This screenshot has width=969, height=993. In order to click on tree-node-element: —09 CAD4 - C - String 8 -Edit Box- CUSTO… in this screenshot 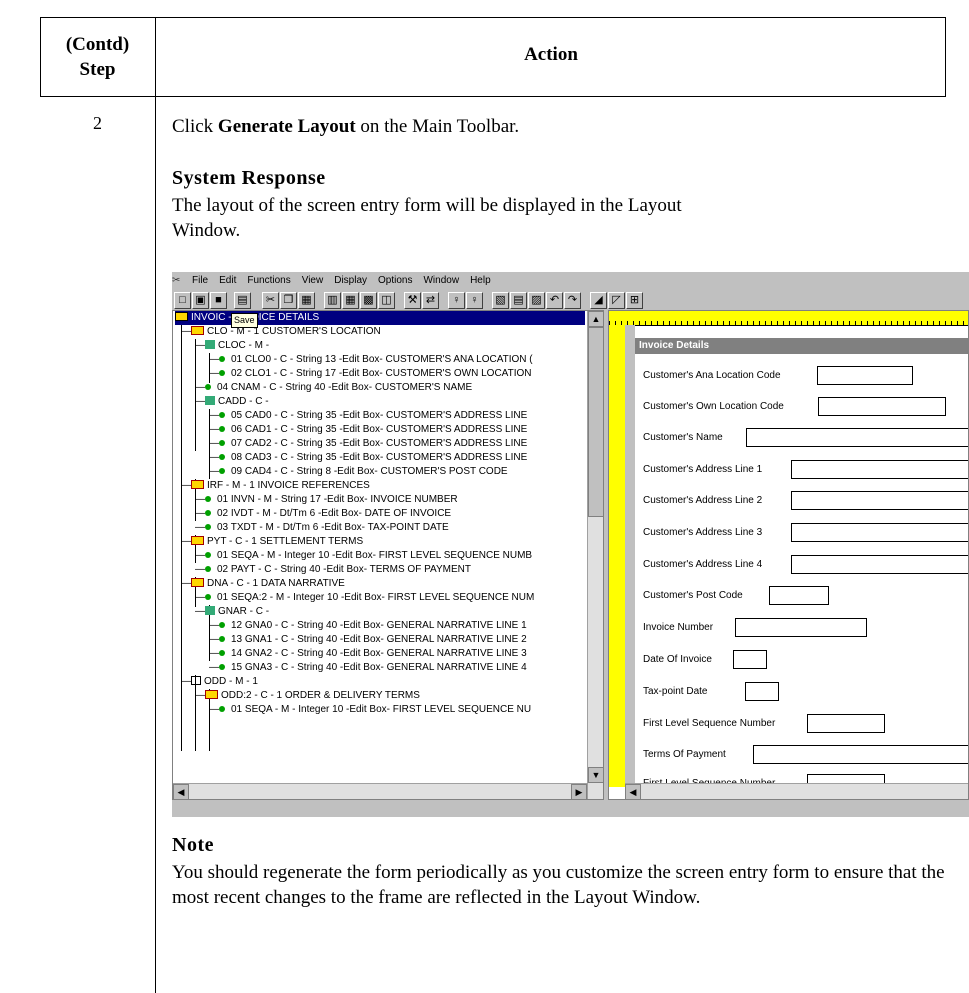, I will do `click(358, 472)`.